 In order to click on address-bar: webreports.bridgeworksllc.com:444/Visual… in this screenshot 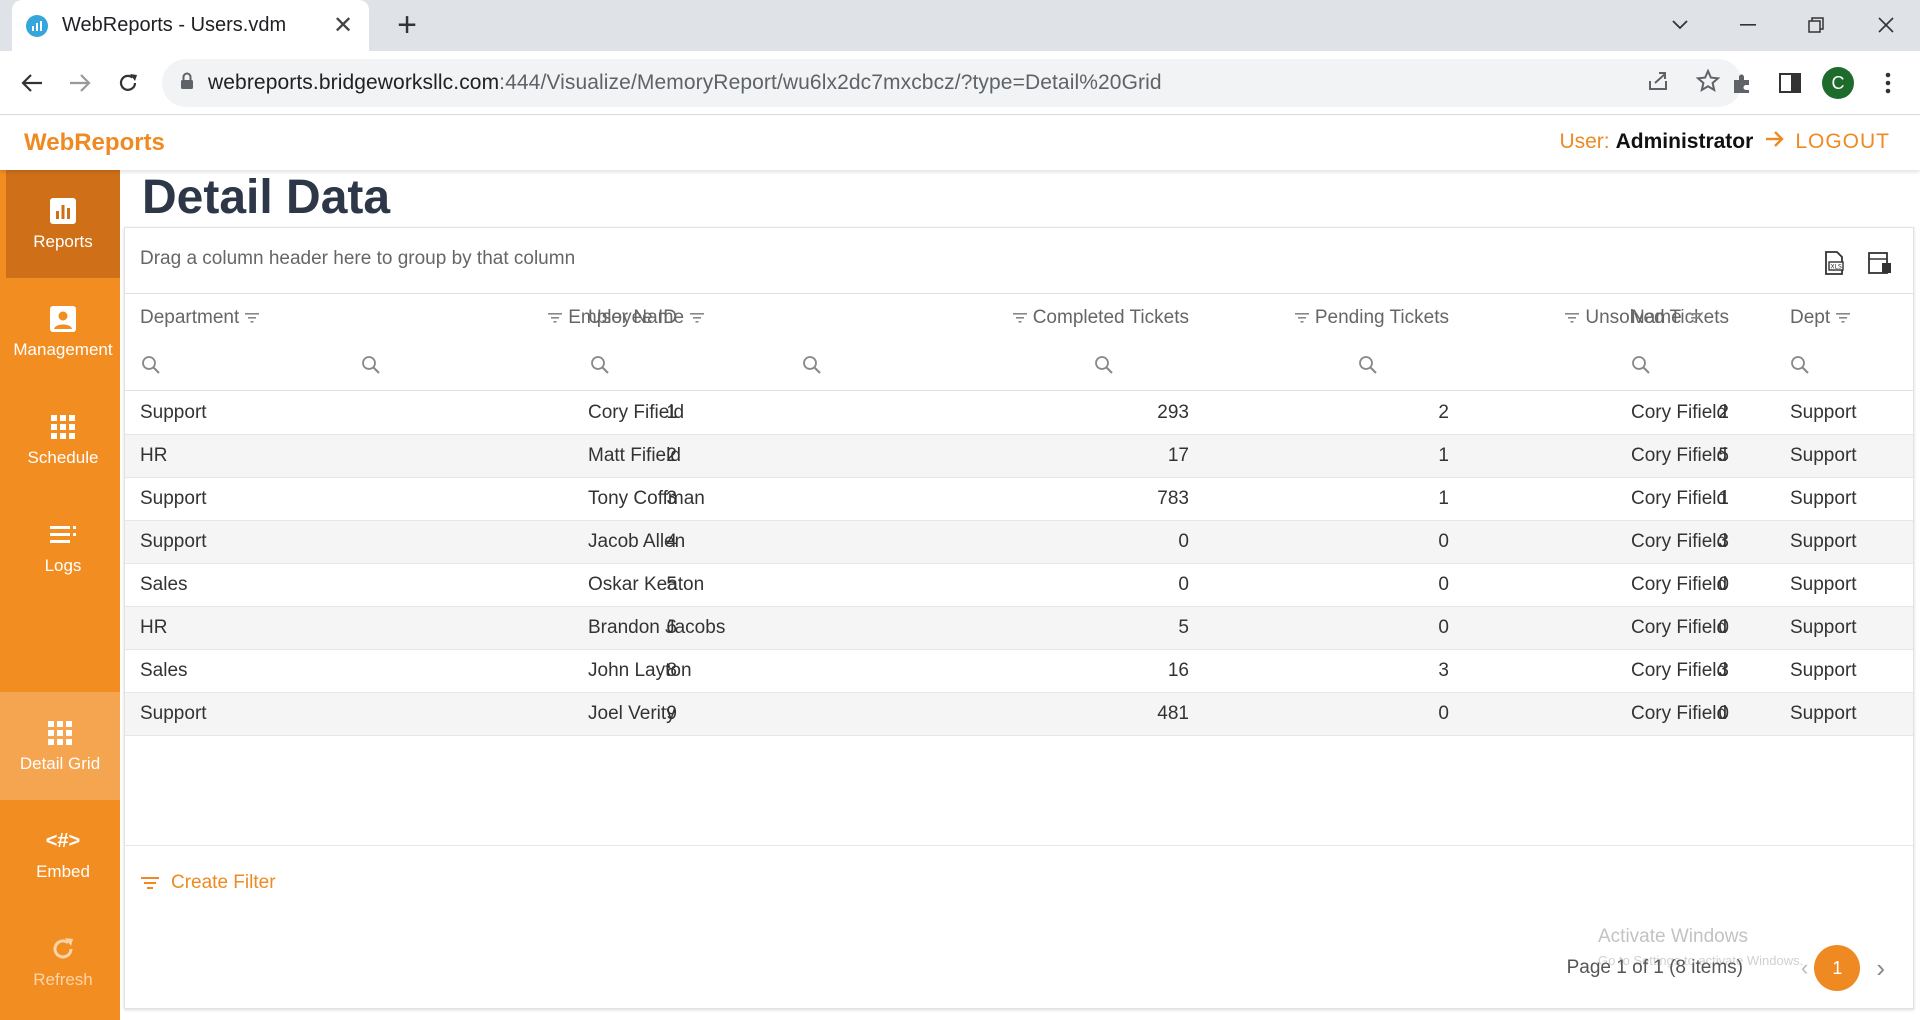, I will do `click(952, 83)`.